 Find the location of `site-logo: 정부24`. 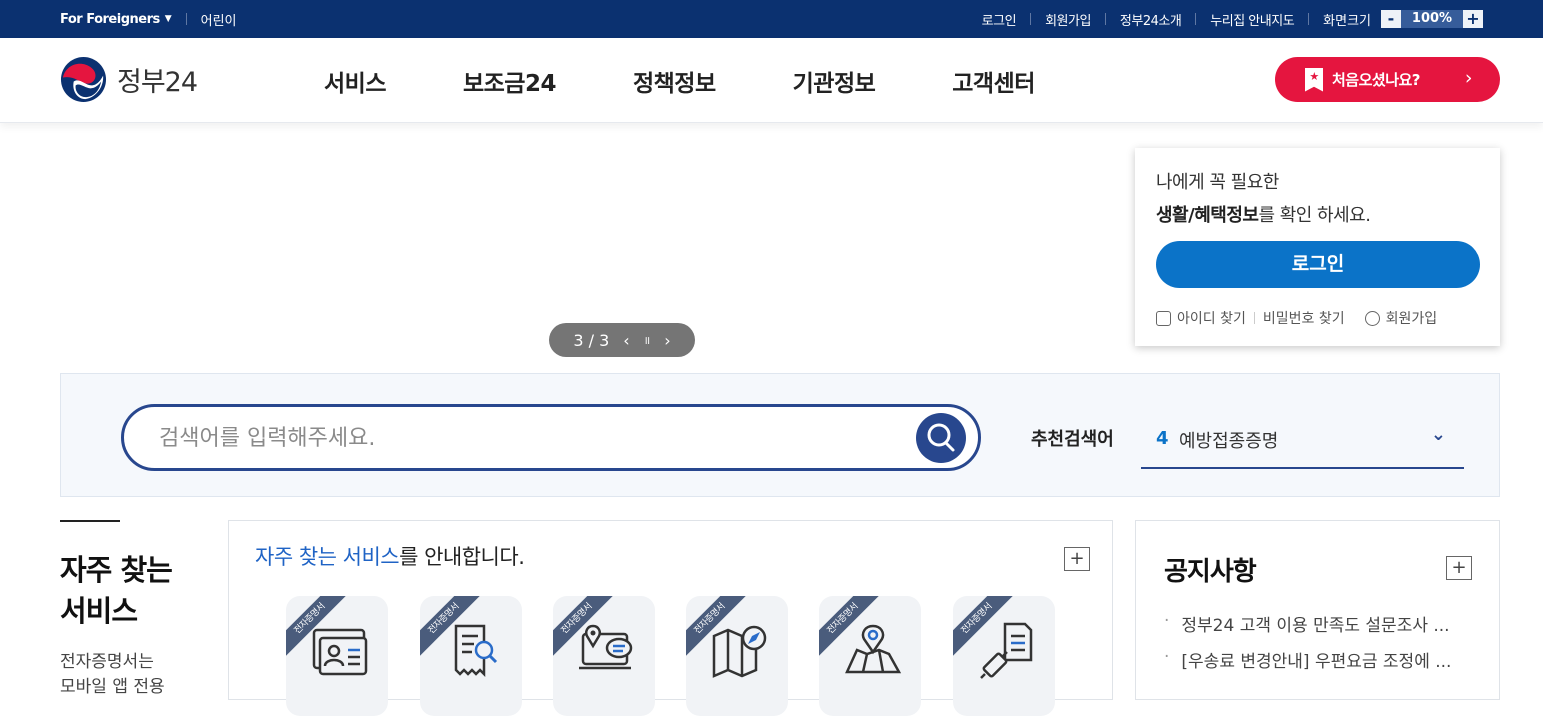

site-logo: 정부24 is located at coordinates (129, 79).